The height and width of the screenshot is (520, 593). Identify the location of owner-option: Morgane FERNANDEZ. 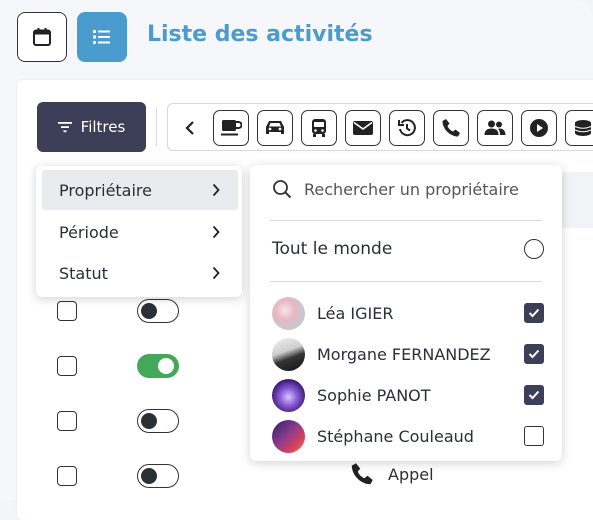
(408, 354).